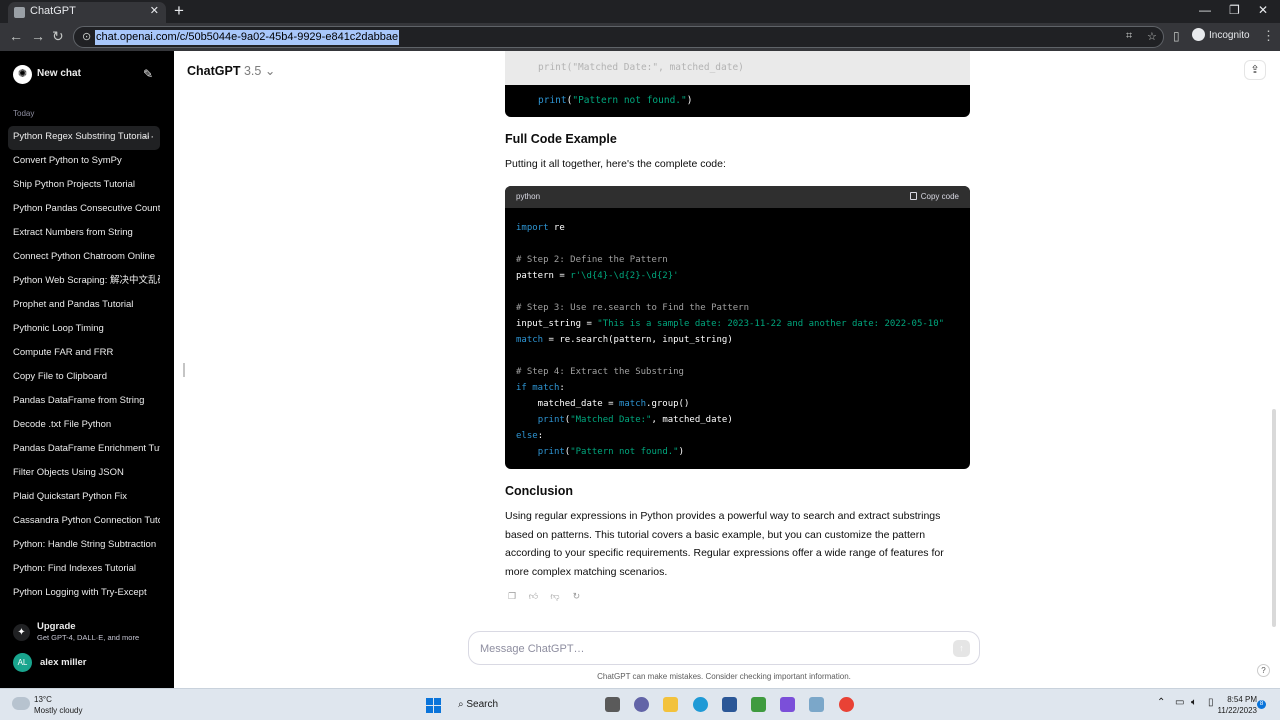 Image resolution: width=1280 pixels, height=720 pixels. What do you see at coordinates (270, 71) in the screenshot?
I see `chevron-down-icon: ⌄` at bounding box center [270, 71].